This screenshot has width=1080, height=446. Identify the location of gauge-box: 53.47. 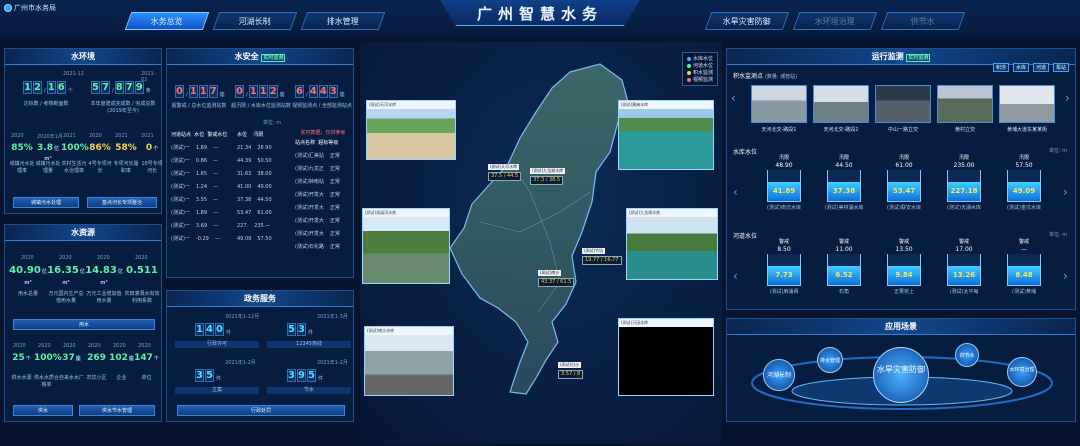
(904, 186).